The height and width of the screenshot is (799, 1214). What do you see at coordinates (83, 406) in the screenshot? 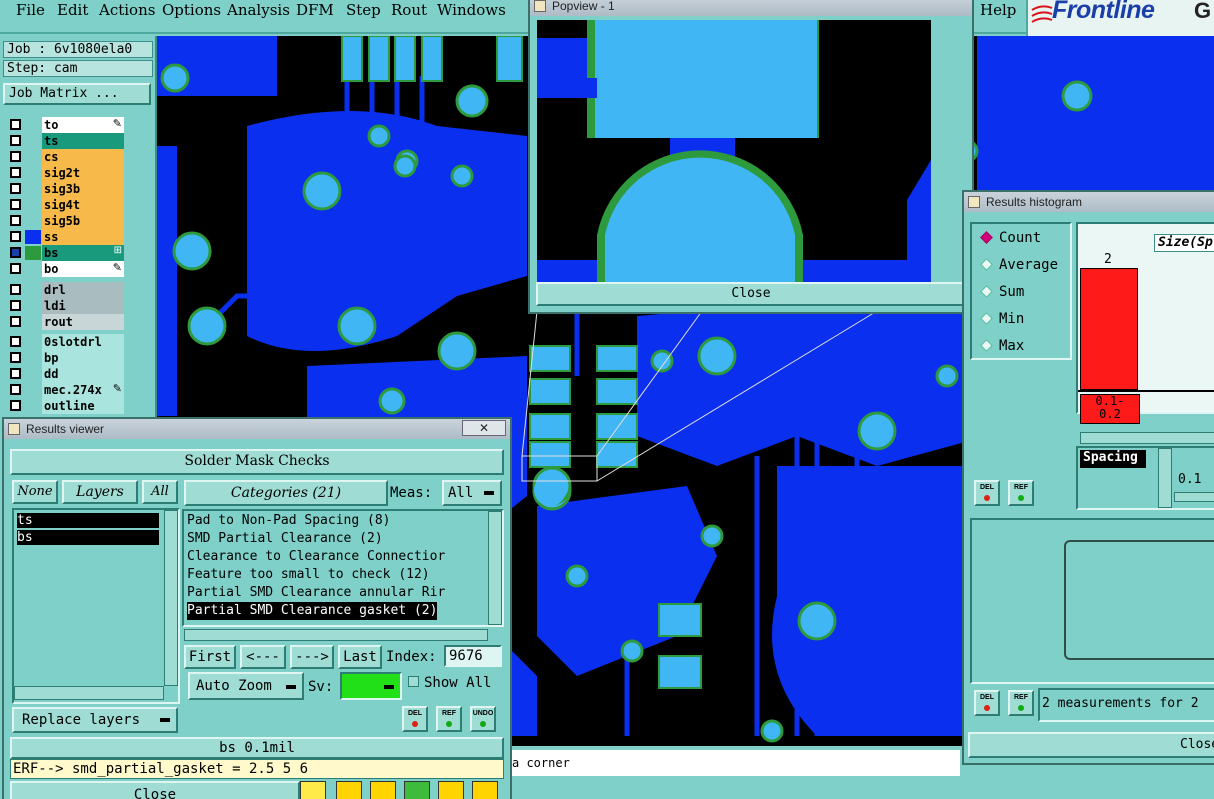
I see `layer-name: outline` at bounding box center [83, 406].